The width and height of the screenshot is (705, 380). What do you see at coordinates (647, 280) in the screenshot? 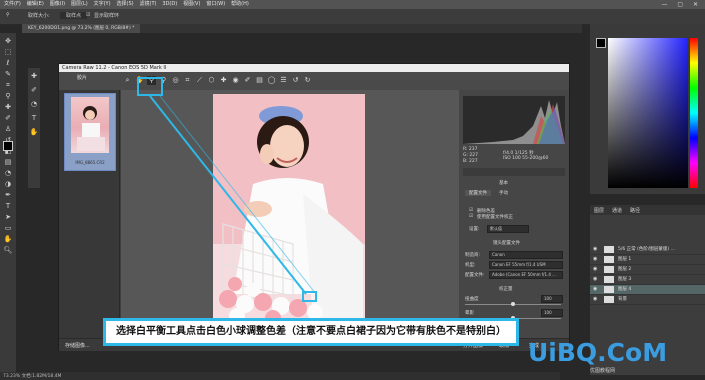
I see `layer-row: ◉ 图层 3` at bounding box center [647, 280].